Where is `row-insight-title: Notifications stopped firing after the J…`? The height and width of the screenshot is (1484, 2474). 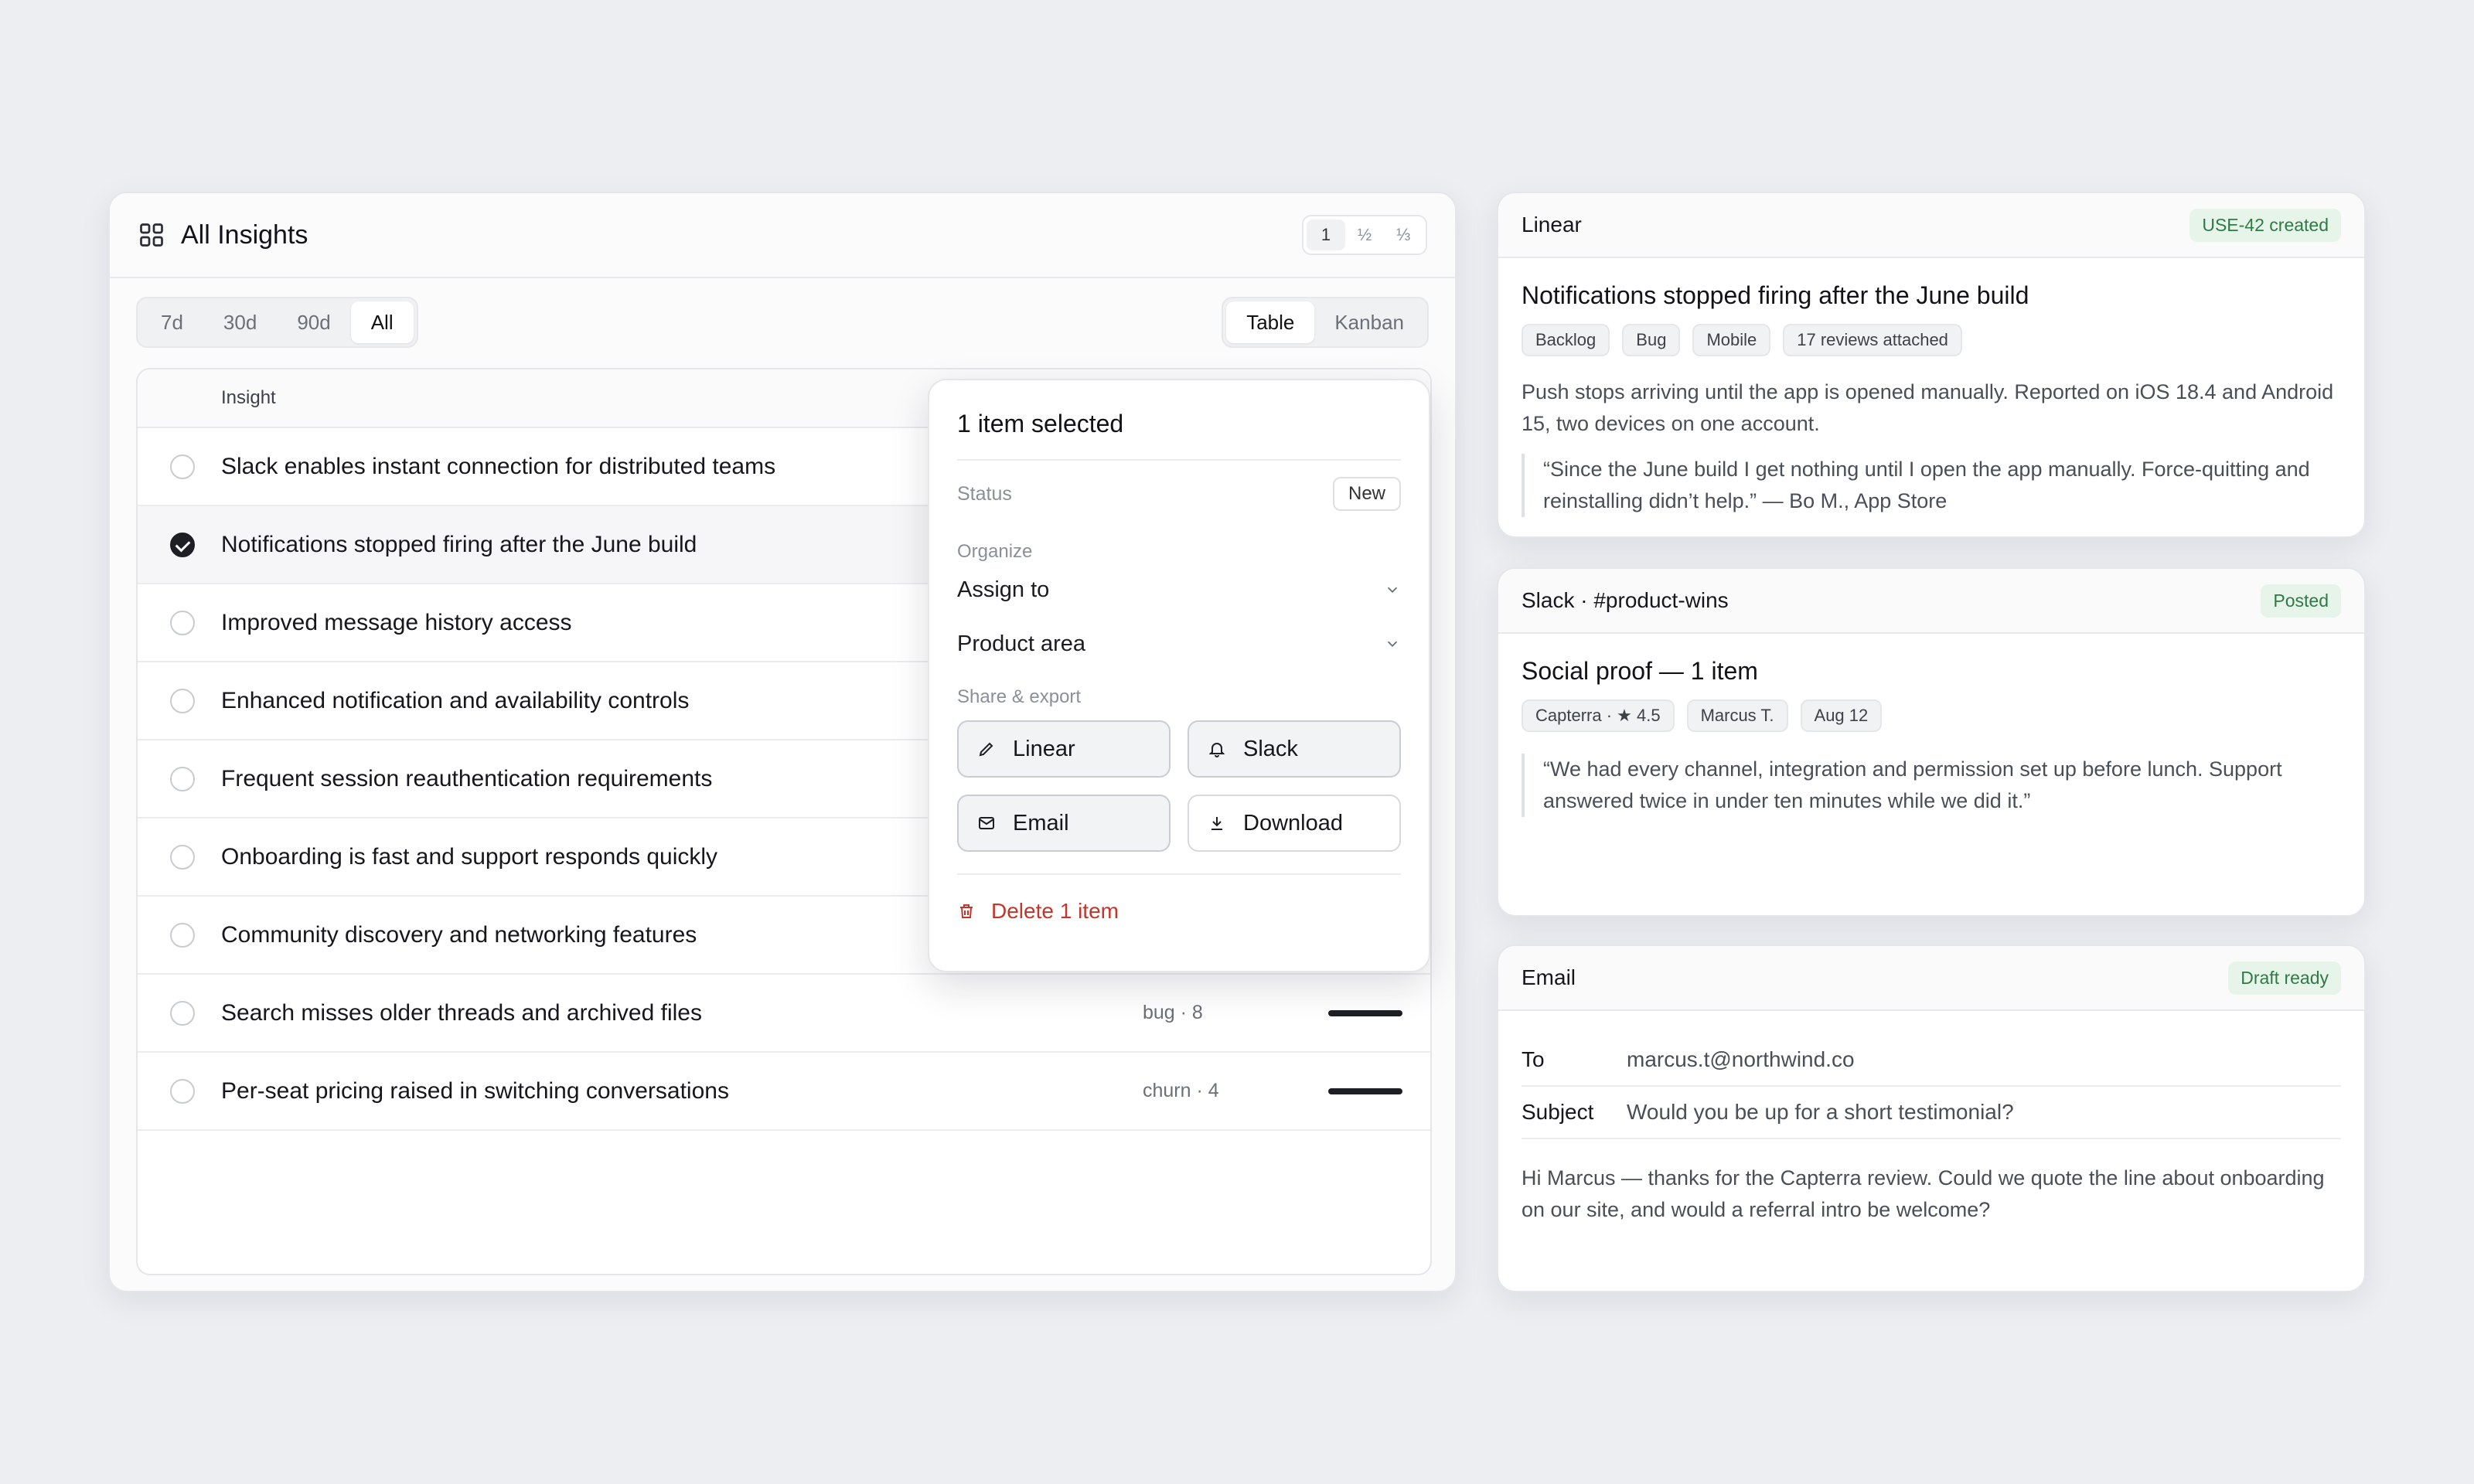
row-insight-title: Notifications stopped firing after the J… is located at coordinates (459, 544).